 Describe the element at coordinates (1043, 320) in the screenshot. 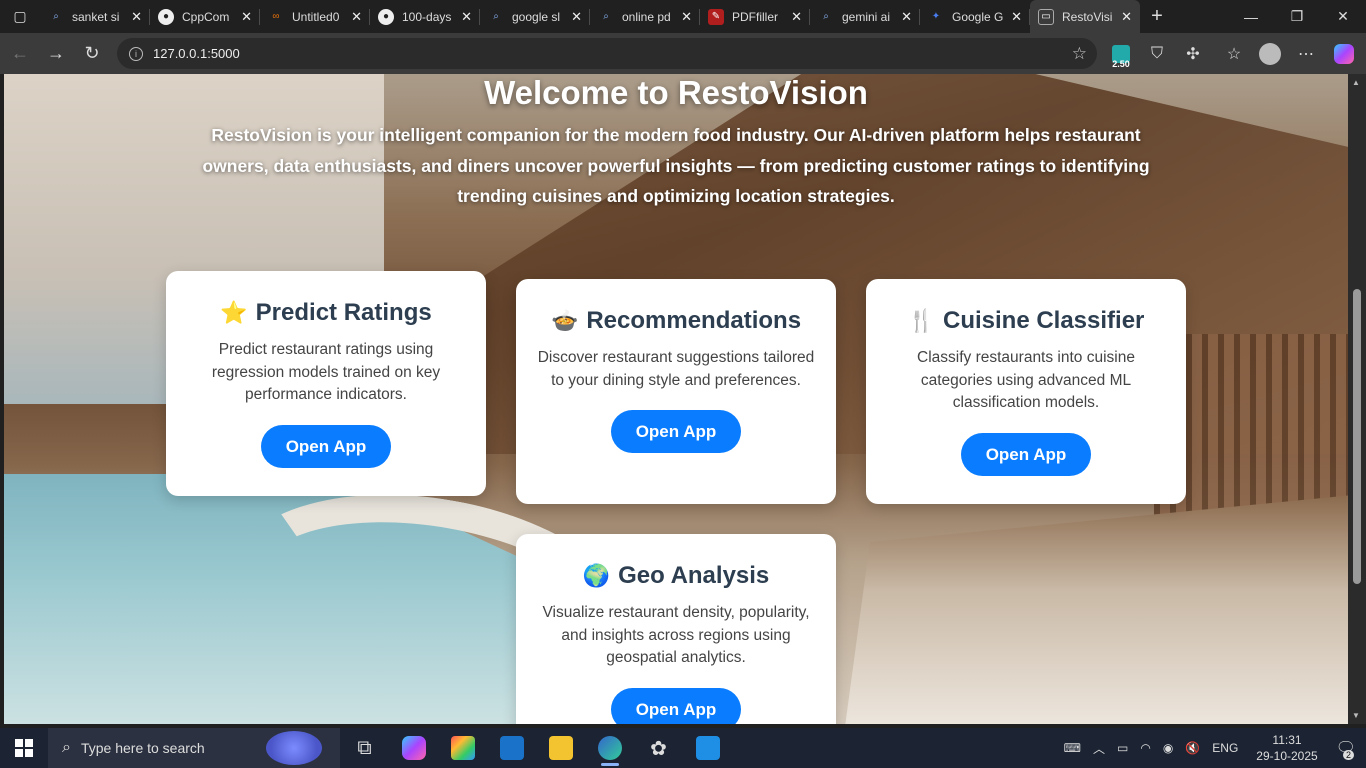

I see `card-title-text: Cuisine Classifier` at that location.